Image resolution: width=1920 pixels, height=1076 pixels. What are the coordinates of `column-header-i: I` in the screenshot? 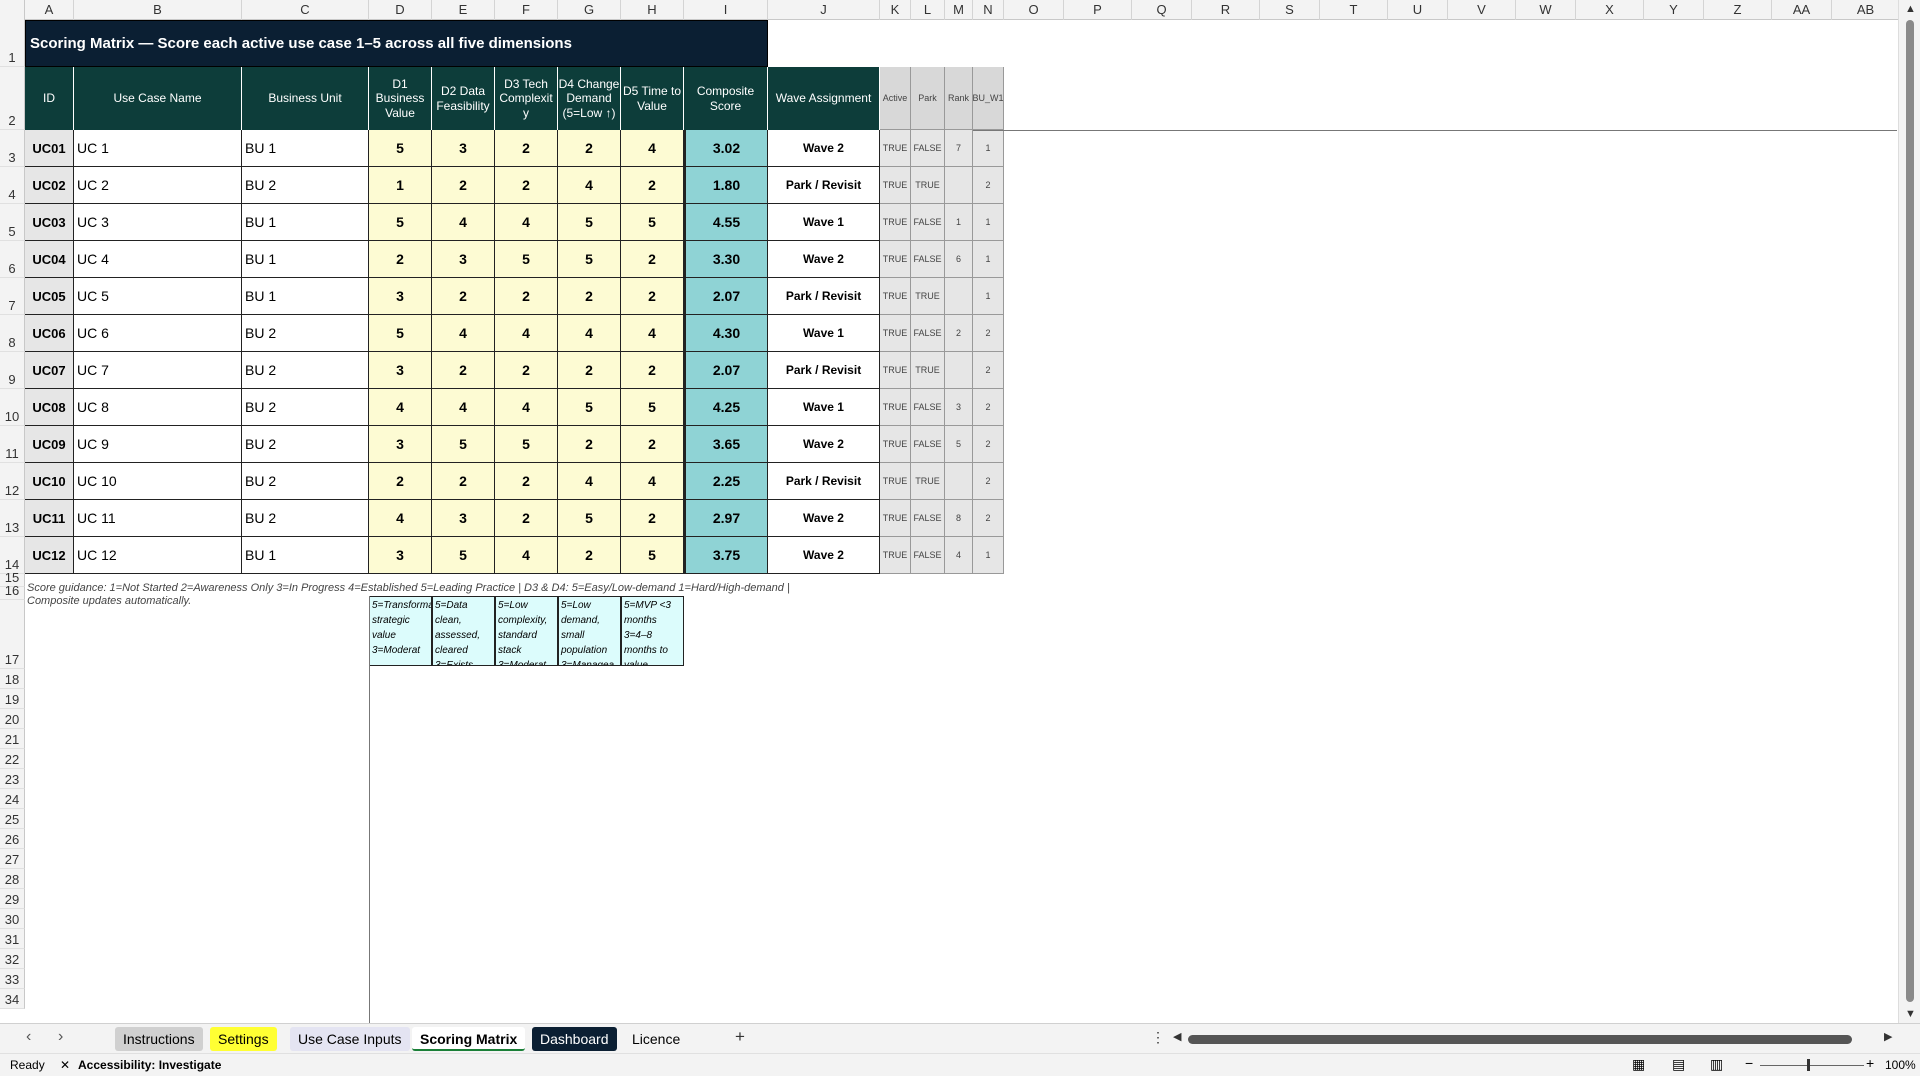 It's located at (726, 10).